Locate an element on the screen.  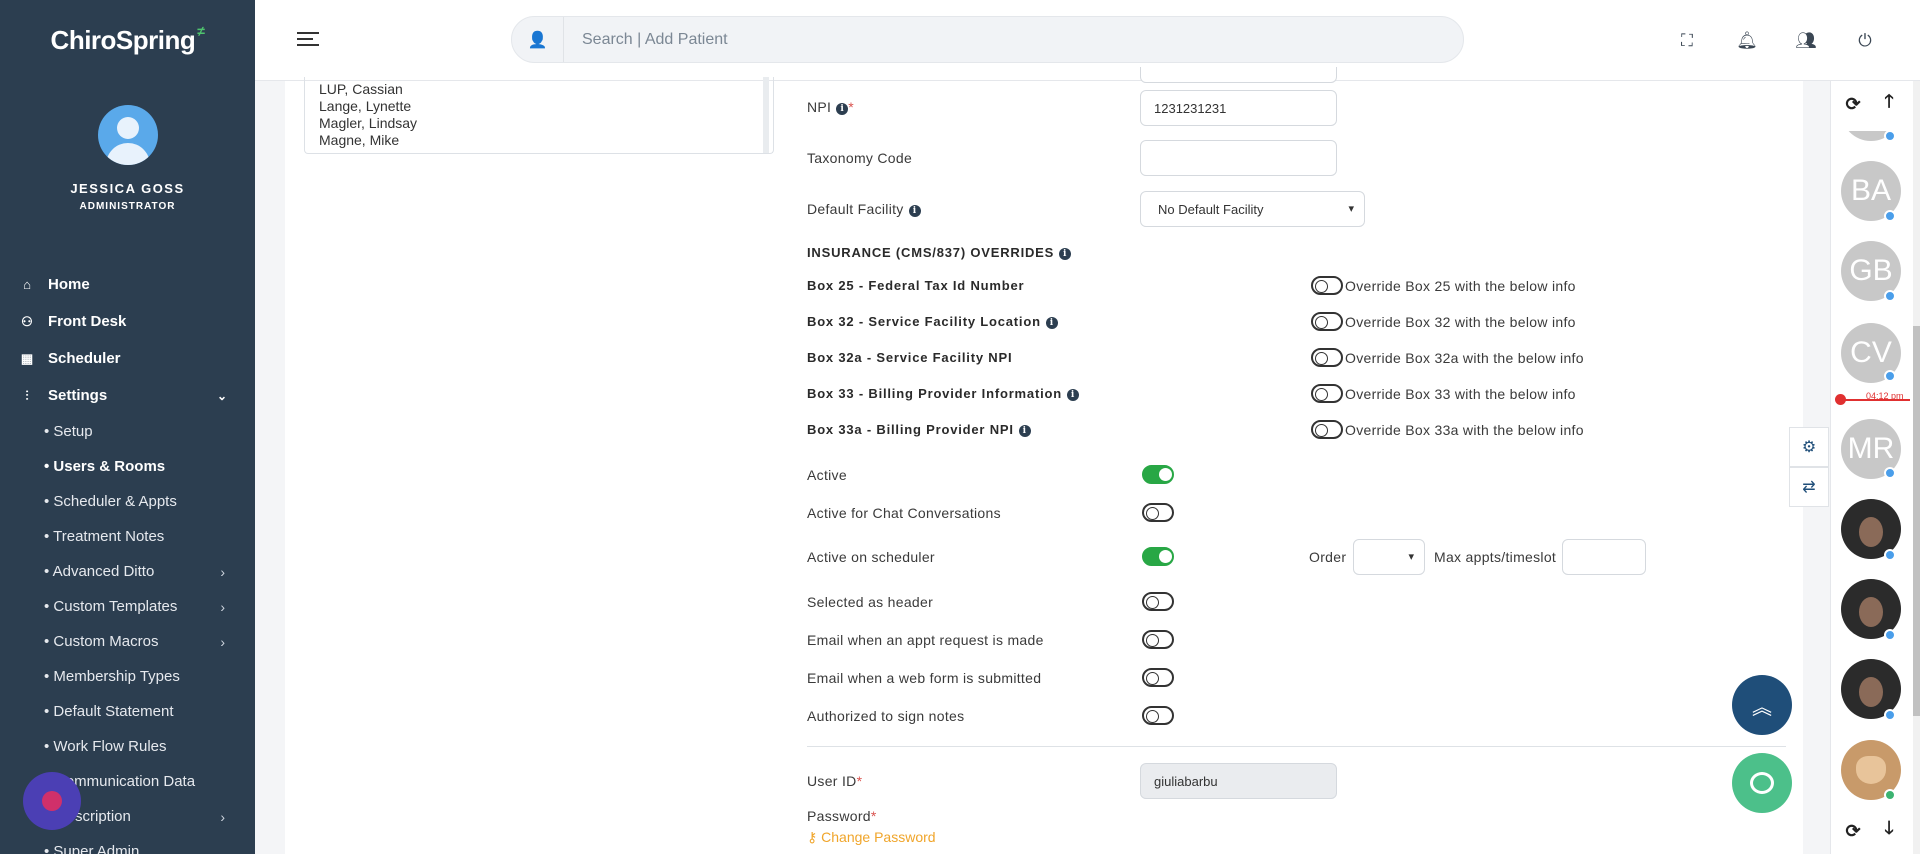
sidebar-sub-custom-templates: • Custom Templates › is located at coordinates (127, 606).